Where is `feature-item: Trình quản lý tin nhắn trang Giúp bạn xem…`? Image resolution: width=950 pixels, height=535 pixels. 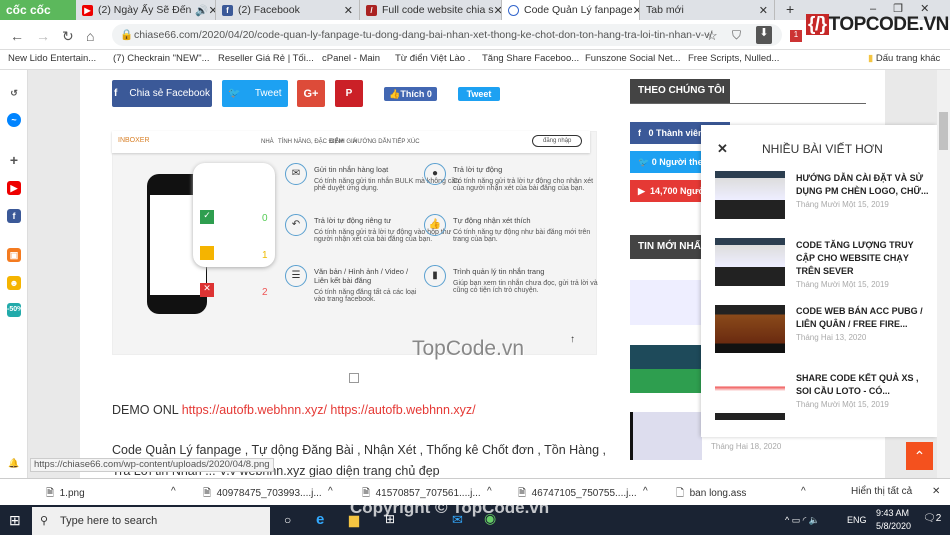 feature-item: Trình quản lý tin nhắn trang Giúp bạn xem… is located at coordinates (525, 280).